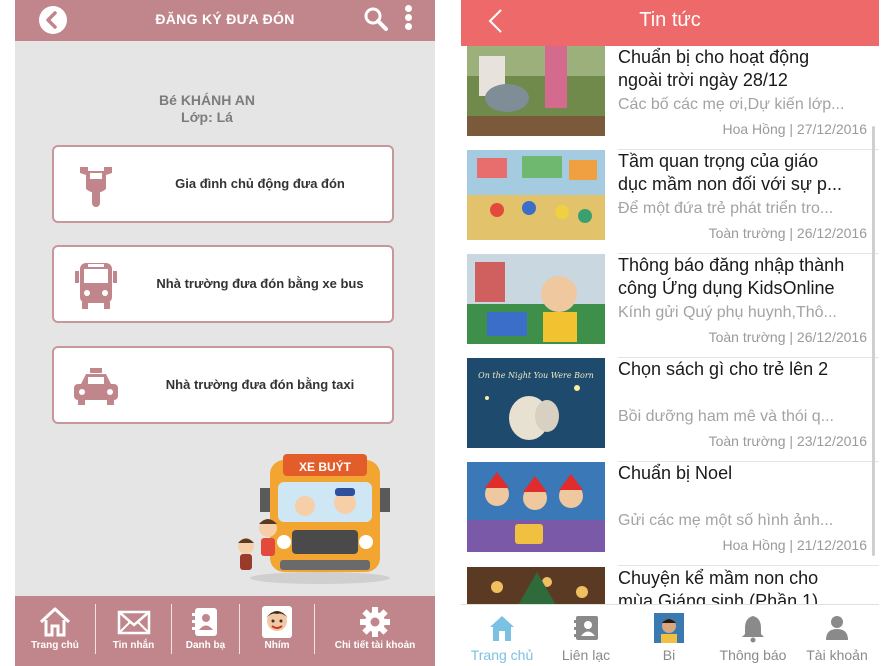  Describe the element at coordinates (753, 629) in the screenshot. I see `bell-icon` at that location.